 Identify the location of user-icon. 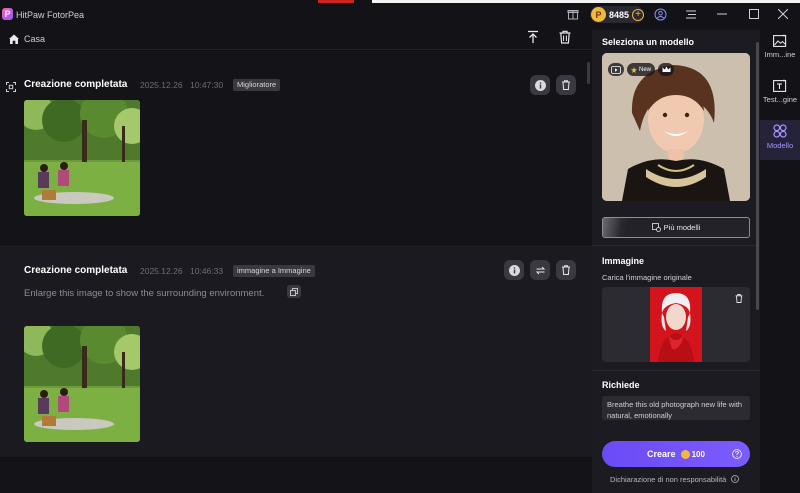
(660, 14).